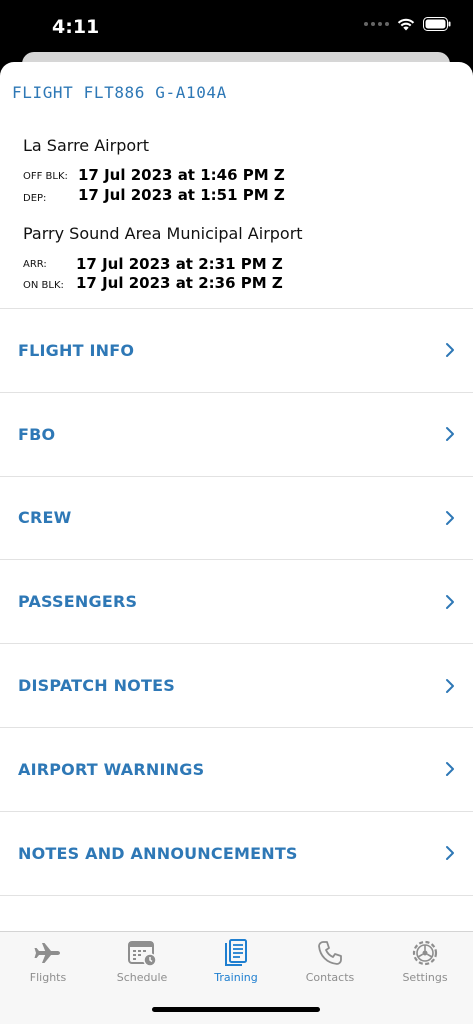 The width and height of the screenshot is (473, 1024). What do you see at coordinates (236, 519) in the screenshot?
I see `menu-item-crew: CREW` at bounding box center [236, 519].